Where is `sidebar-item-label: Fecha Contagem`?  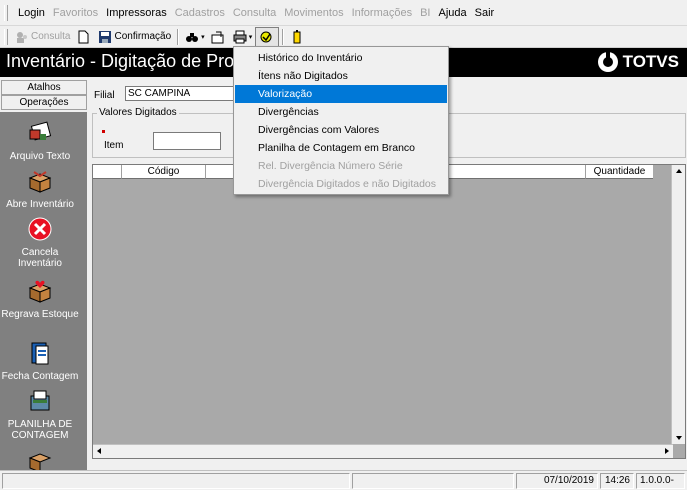 sidebar-item-label: Fecha Contagem is located at coordinates (40, 376).